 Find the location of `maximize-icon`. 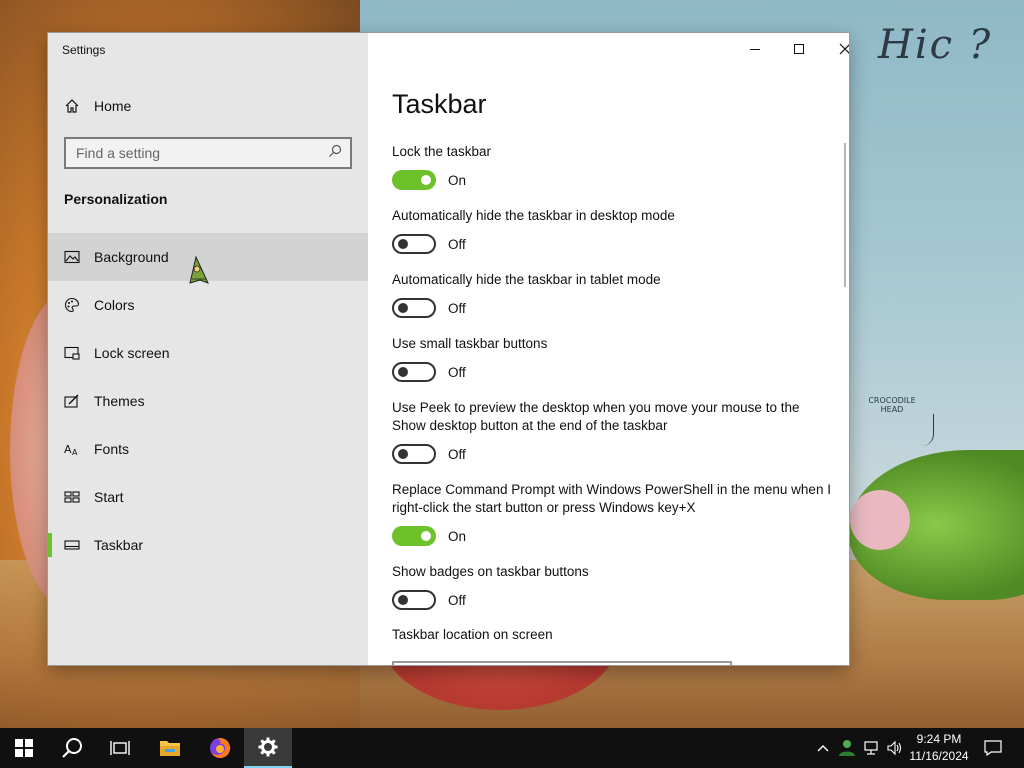

maximize-icon is located at coordinates (799, 49).